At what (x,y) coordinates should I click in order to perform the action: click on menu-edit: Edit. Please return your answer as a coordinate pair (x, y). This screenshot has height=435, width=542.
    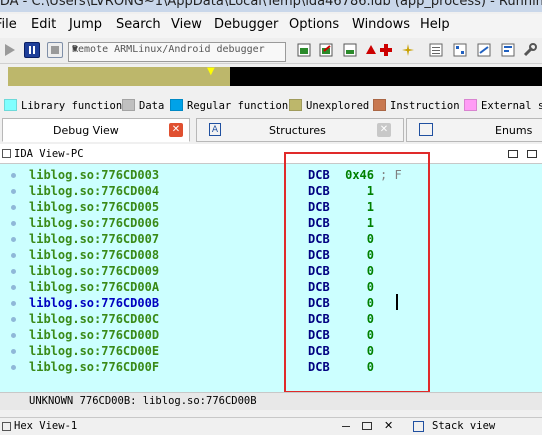
    Looking at the image, I should click on (43, 24).